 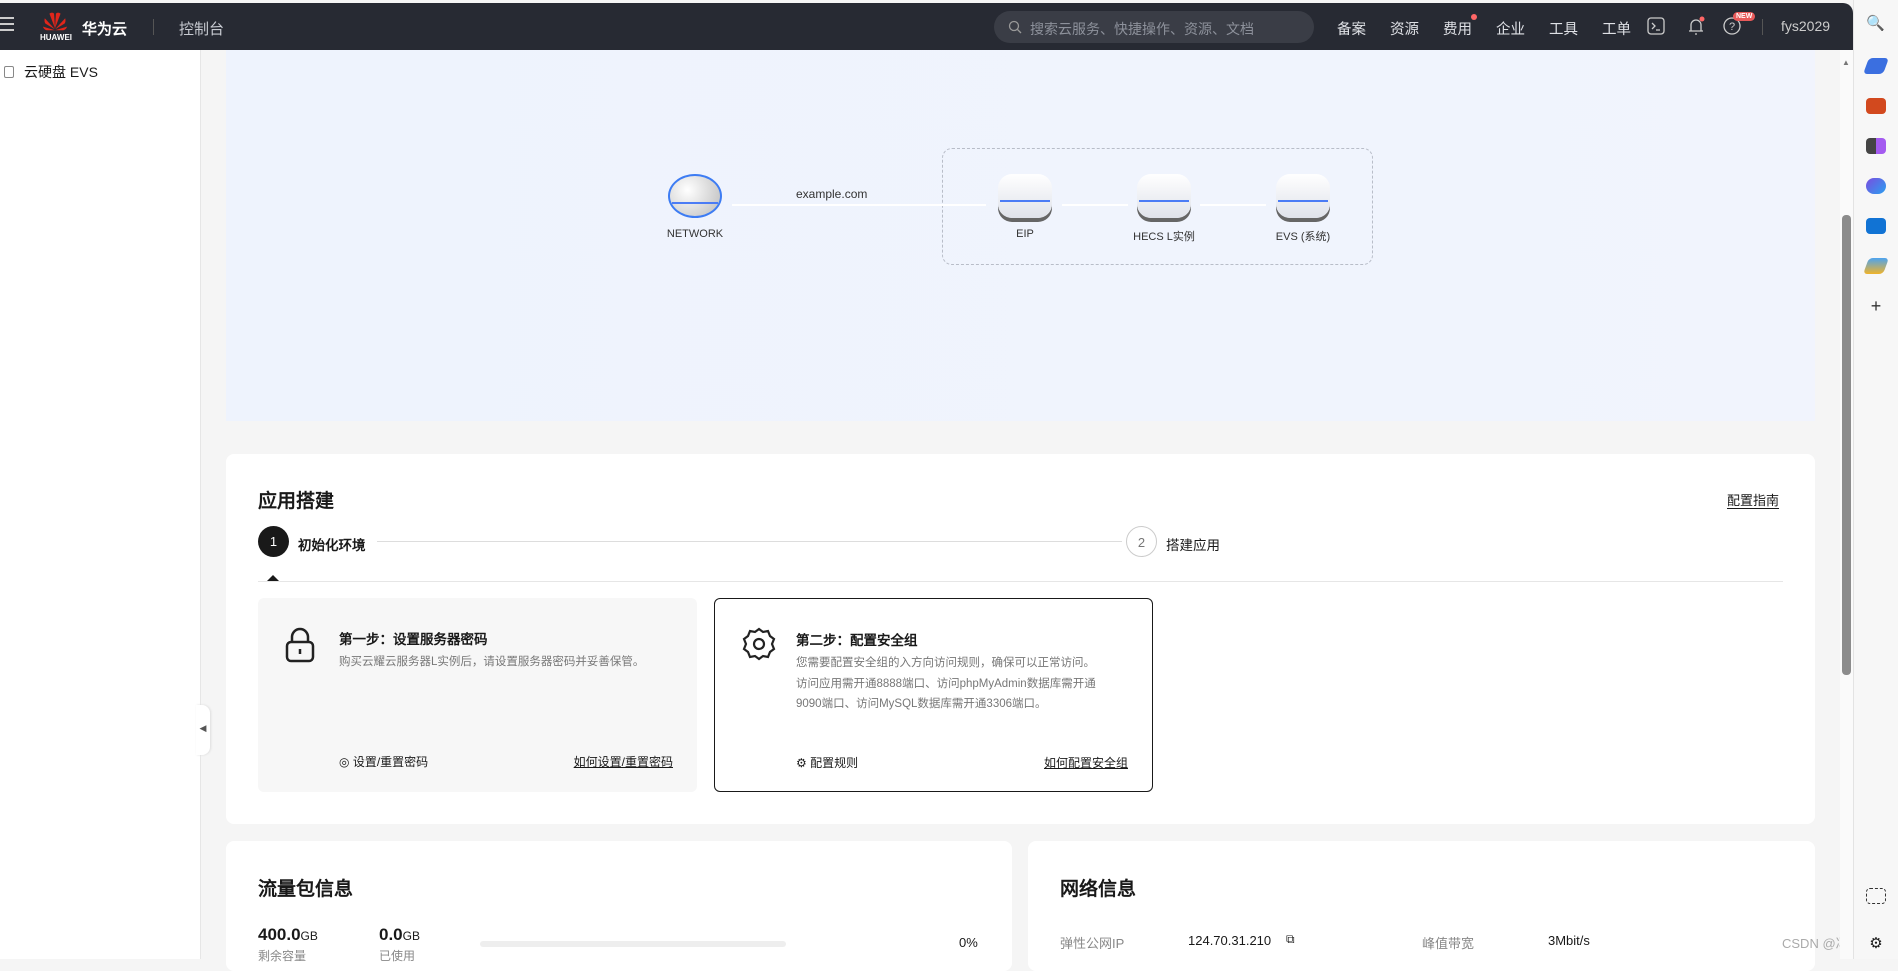 What do you see at coordinates (695, 234) in the screenshot?
I see `node-label: NETWORK` at bounding box center [695, 234].